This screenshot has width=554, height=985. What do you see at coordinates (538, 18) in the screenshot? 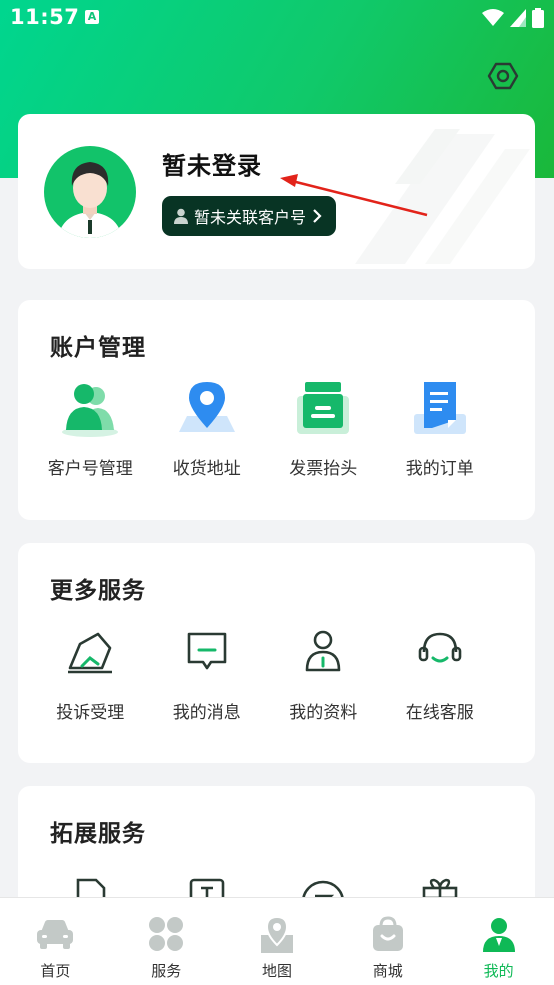
I see `battery-icon` at bounding box center [538, 18].